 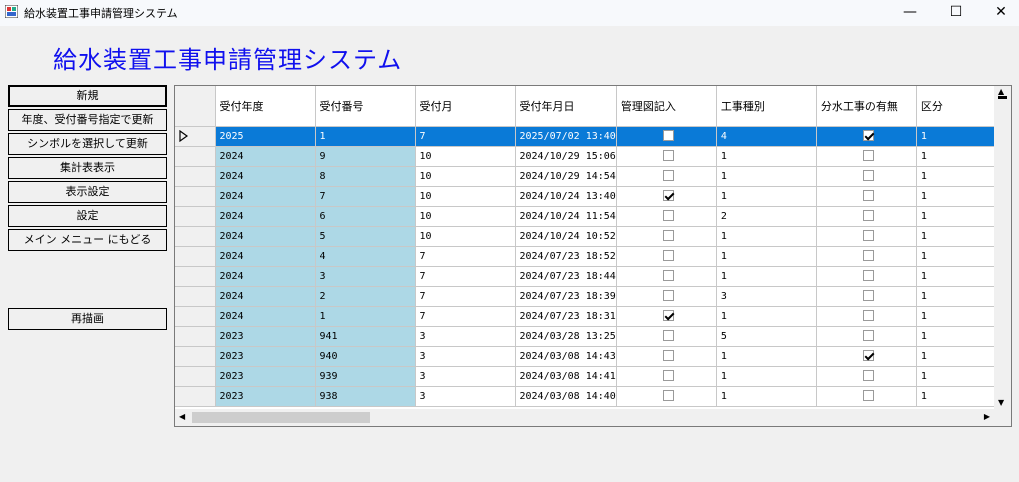 I want to click on minimize-button: —, so click(x=910, y=13).